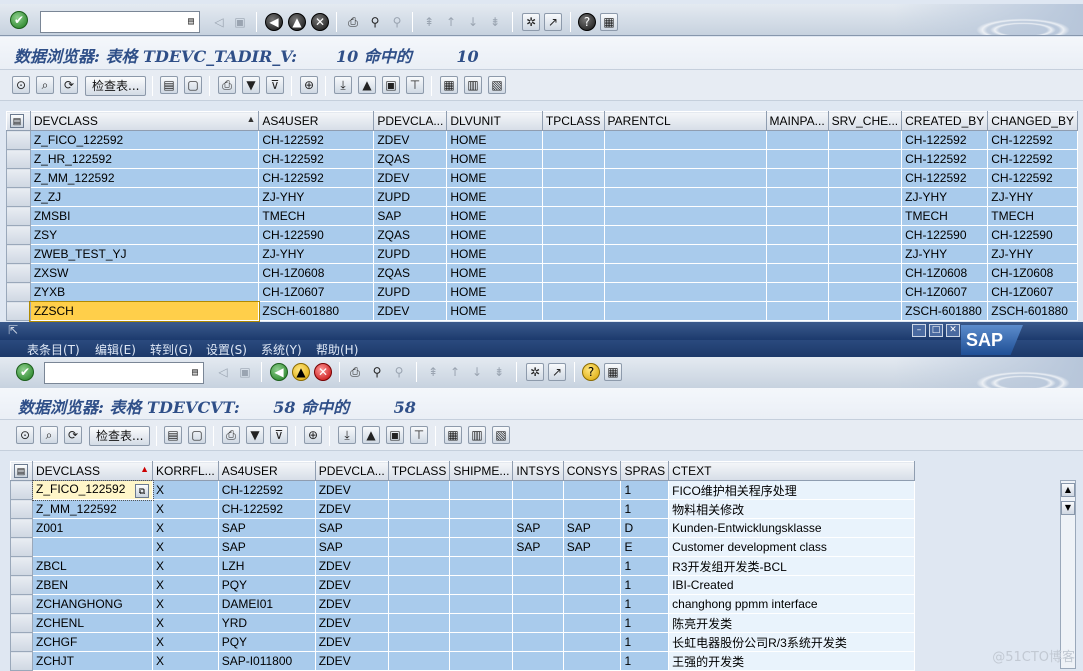  I want to click on exit-icon: ▲, so click(297, 22).